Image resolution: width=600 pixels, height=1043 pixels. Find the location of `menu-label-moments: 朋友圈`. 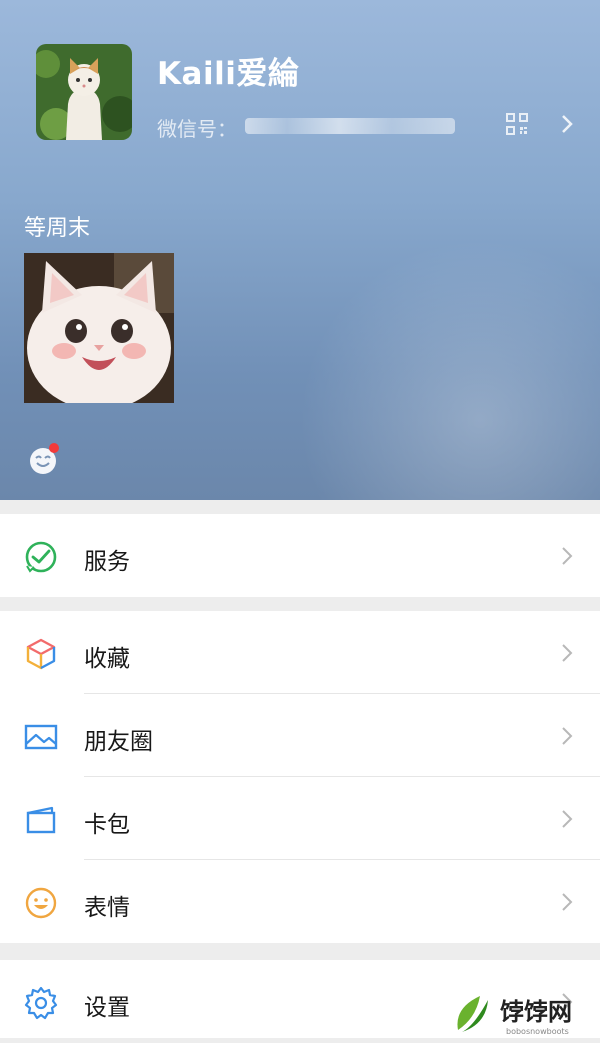

menu-label-moments: 朋友圈 is located at coordinates (118, 742).